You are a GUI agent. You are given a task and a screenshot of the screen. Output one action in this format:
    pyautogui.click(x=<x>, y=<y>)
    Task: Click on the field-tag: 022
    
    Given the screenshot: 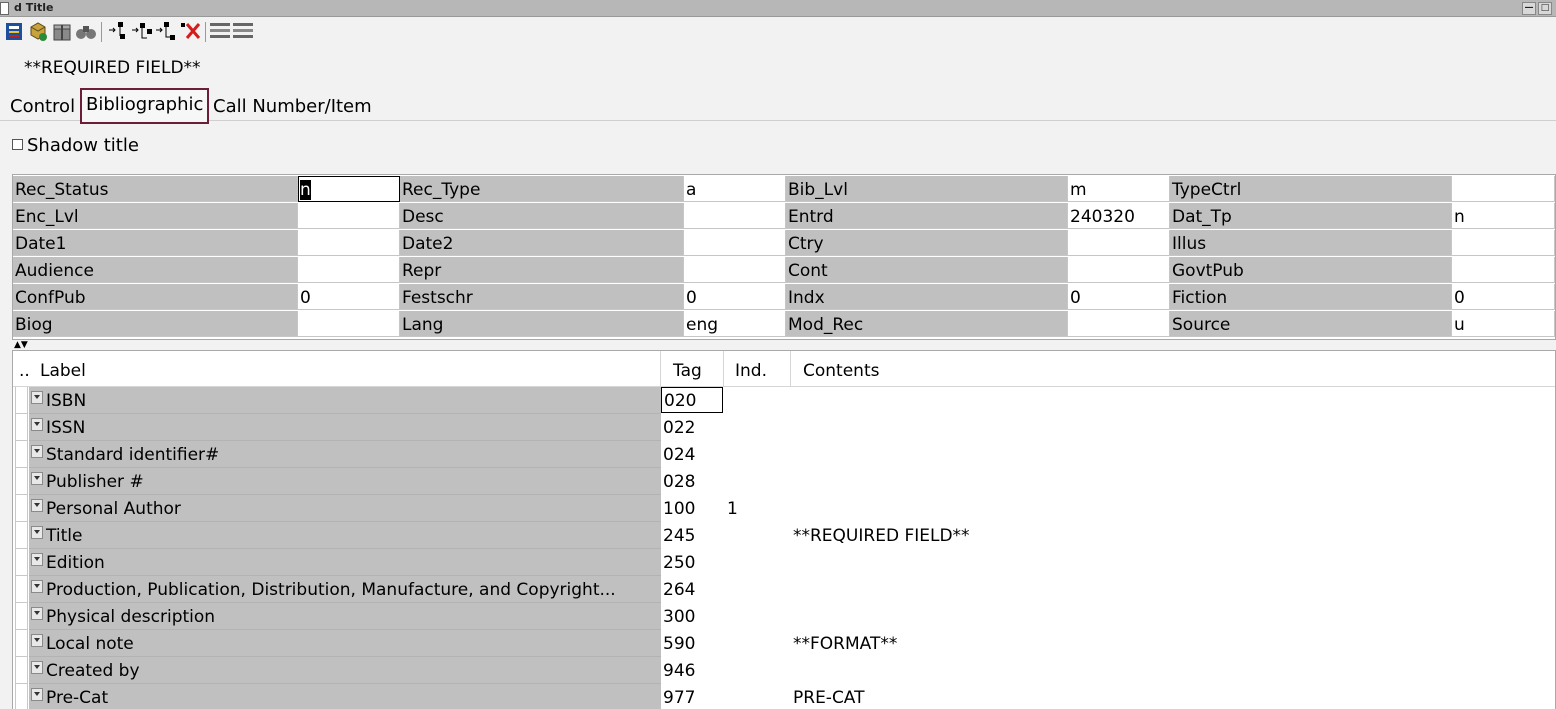 What is the action you would take?
    pyautogui.click(x=692, y=427)
    